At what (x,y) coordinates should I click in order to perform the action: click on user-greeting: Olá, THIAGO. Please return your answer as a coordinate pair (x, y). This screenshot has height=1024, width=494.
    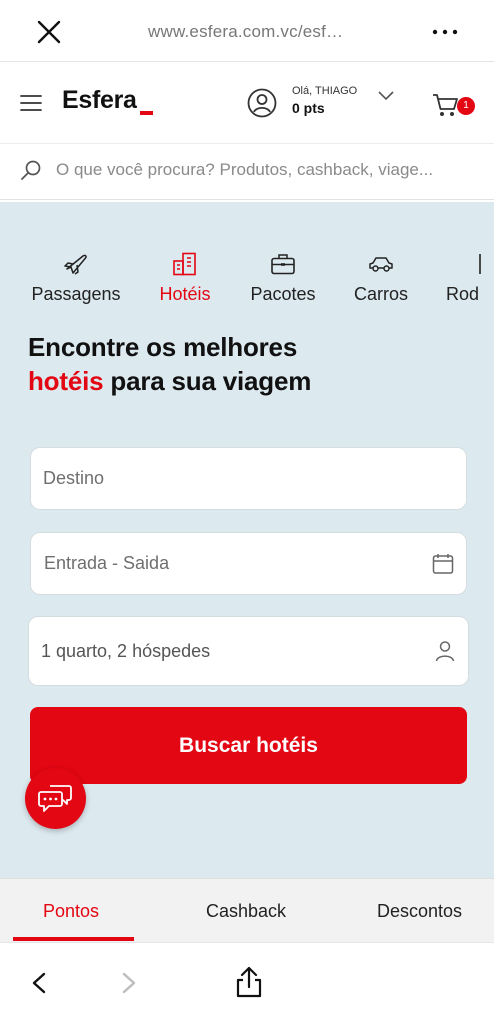
    Looking at the image, I should click on (324, 91).